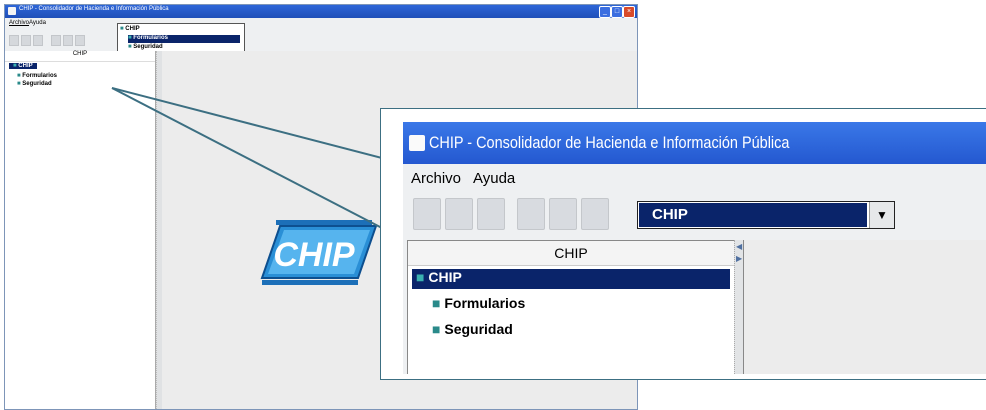 This screenshot has height=410, width=986. I want to click on menu-ayuda: Ayuda, so click(494, 178).